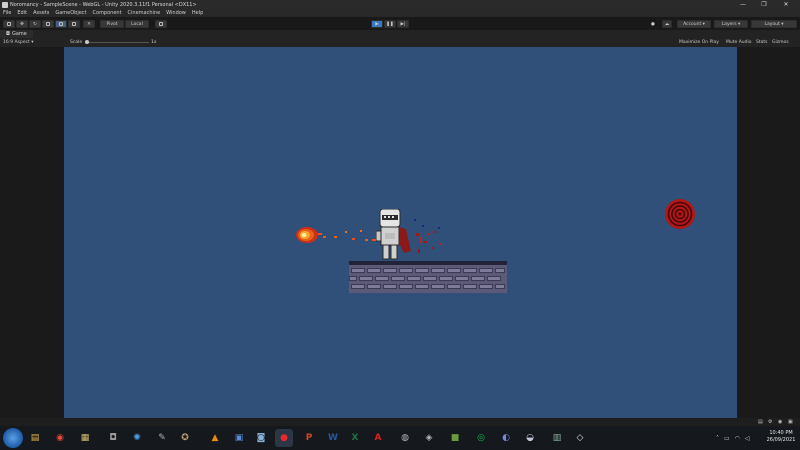  I want to click on minecraft-icon: ■, so click(455, 438).